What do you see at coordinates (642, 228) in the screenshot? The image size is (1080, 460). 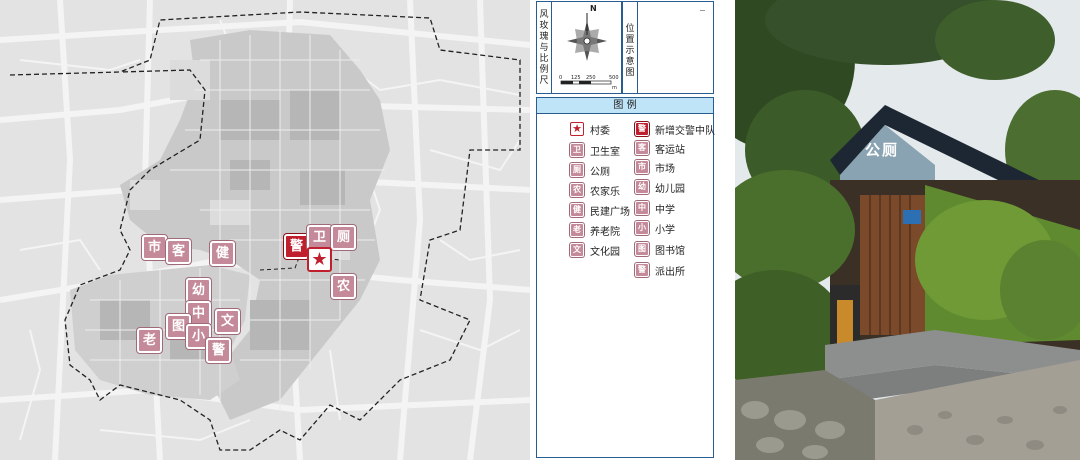 I see `primary-school-icon: 小` at bounding box center [642, 228].